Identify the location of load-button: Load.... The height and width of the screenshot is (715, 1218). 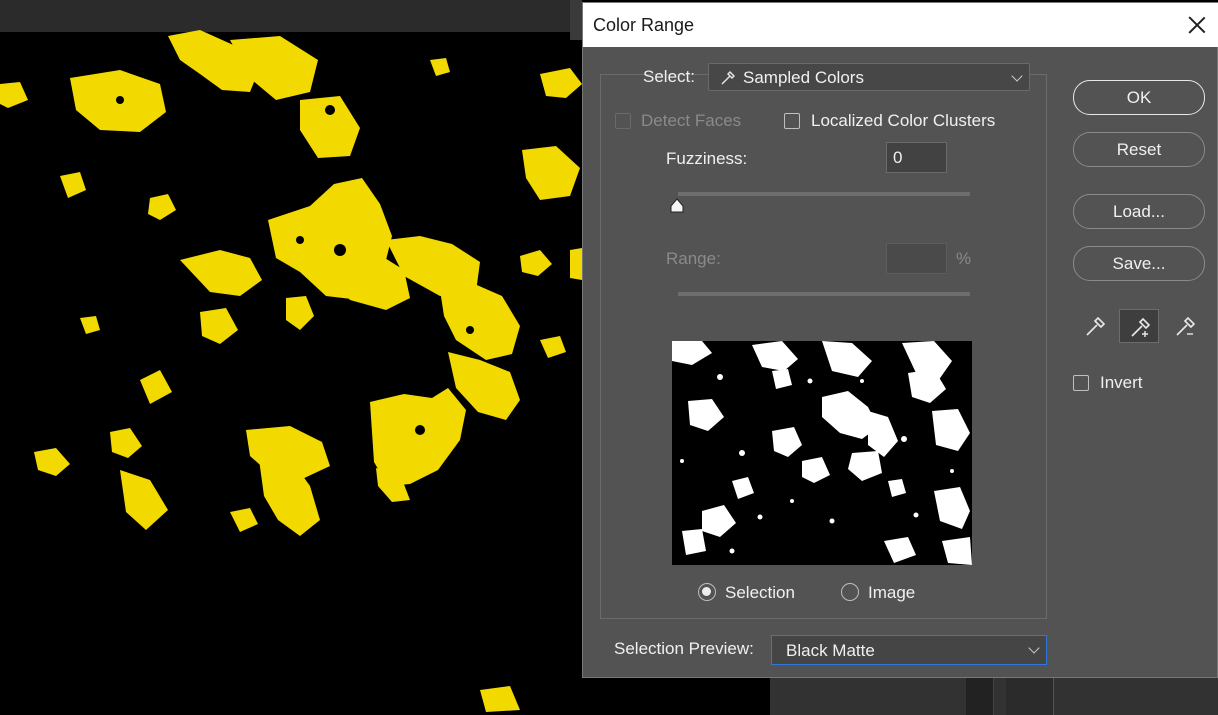
(1139, 211).